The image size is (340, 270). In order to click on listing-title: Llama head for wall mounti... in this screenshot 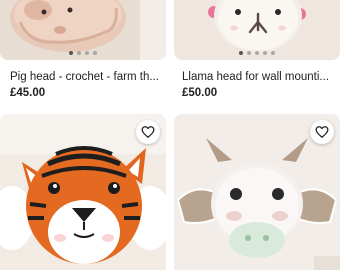, I will do `click(257, 77)`.